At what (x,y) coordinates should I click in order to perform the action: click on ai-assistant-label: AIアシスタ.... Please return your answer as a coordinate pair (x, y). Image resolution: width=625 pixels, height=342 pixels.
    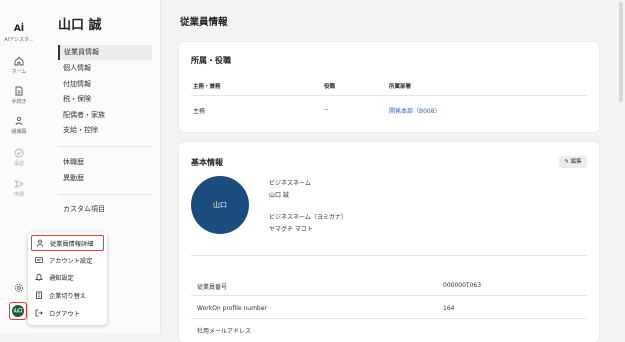
    Looking at the image, I should click on (19, 40).